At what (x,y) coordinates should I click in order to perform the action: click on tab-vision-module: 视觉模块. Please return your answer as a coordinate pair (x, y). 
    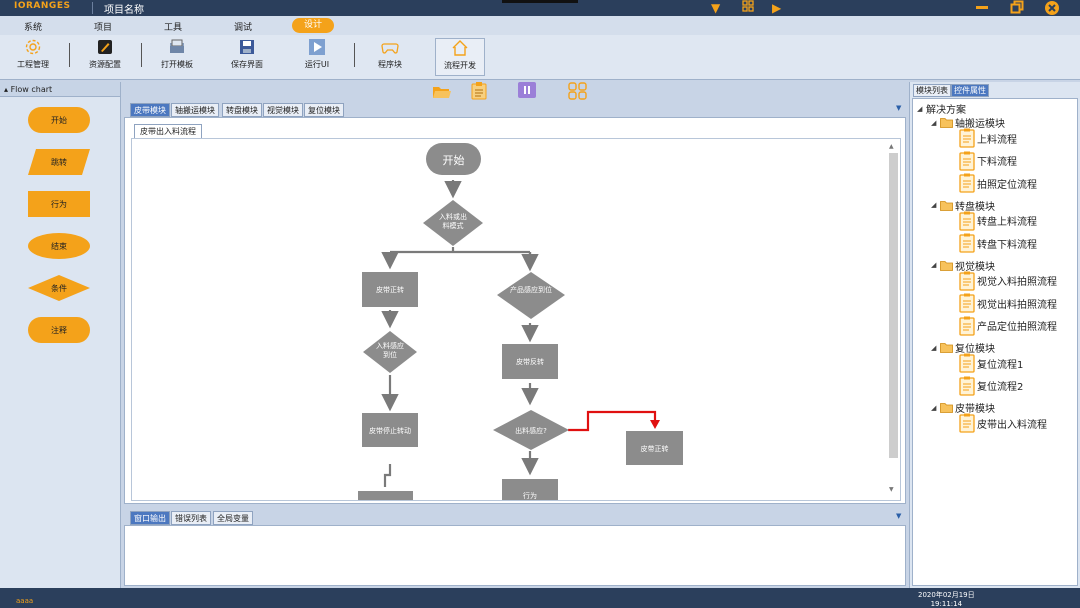
    Looking at the image, I should click on (283, 110).